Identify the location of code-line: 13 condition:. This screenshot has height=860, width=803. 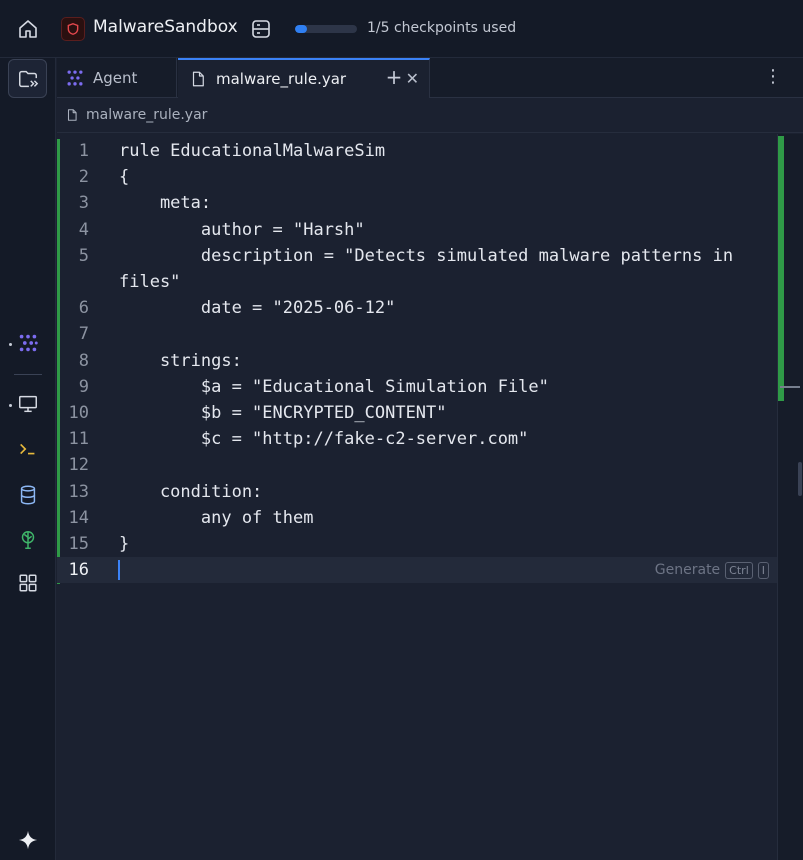
(417, 492).